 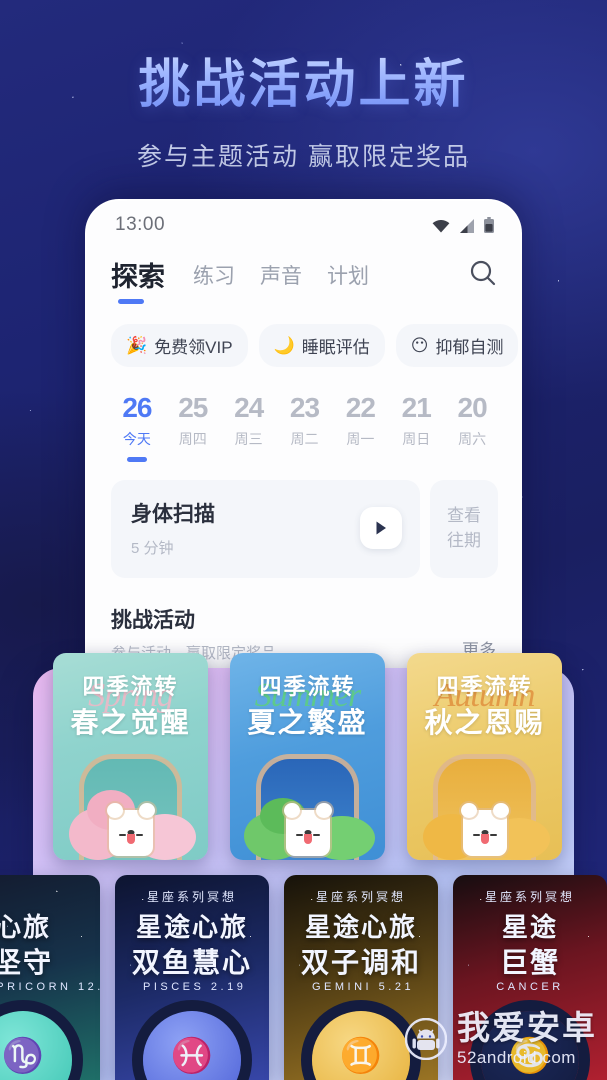 I want to click on date-active-indicator, so click(x=136, y=459).